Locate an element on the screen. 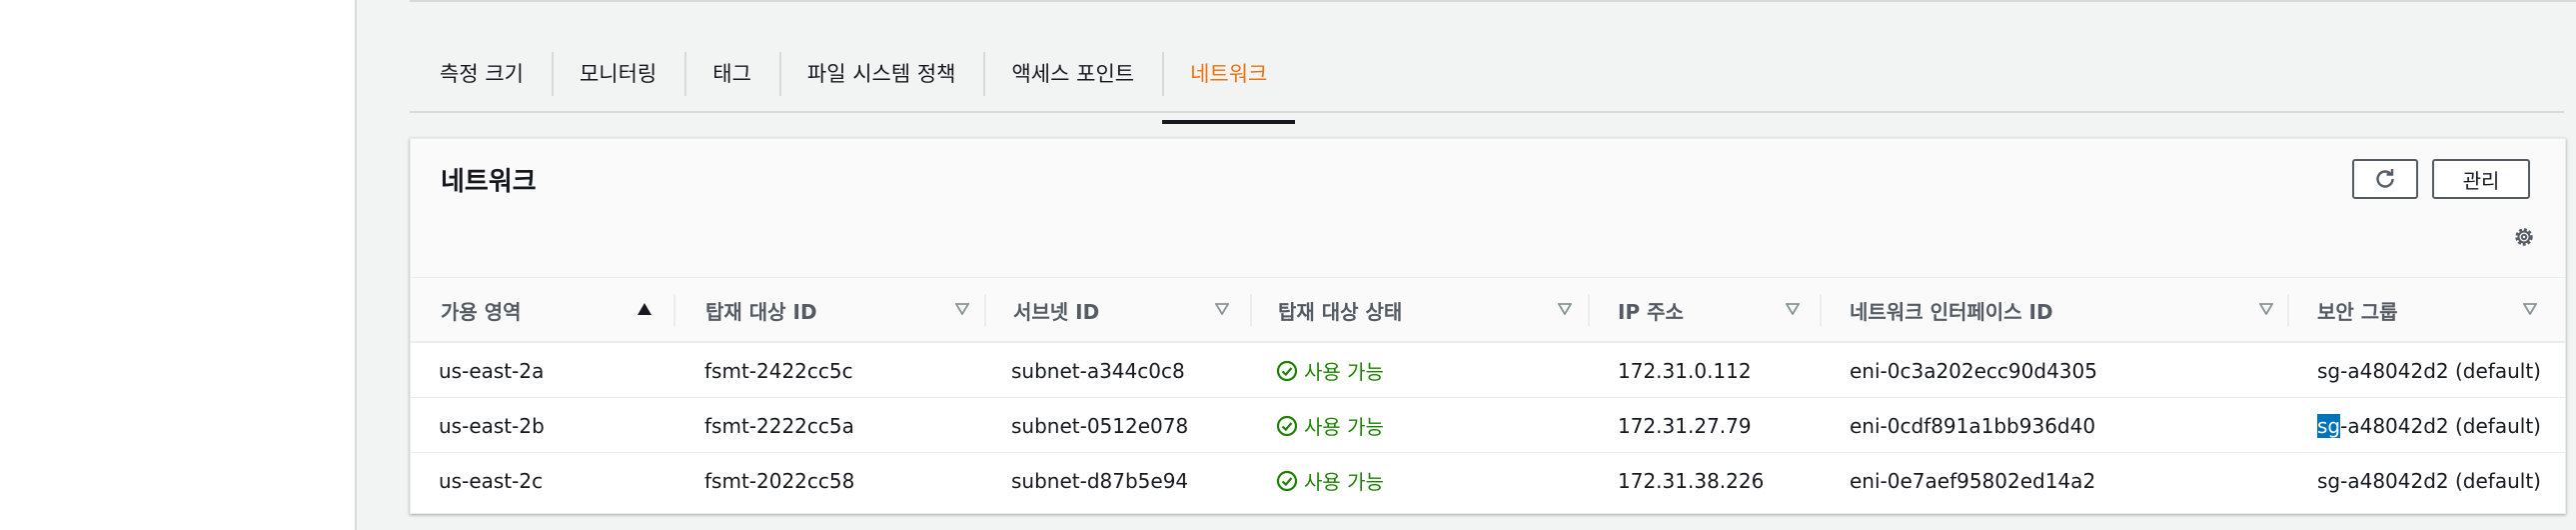 The width and height of the screenshot is (2576, 530). column-header-status: 탑재 대상 상태 is located at coordinates (1438, 310).